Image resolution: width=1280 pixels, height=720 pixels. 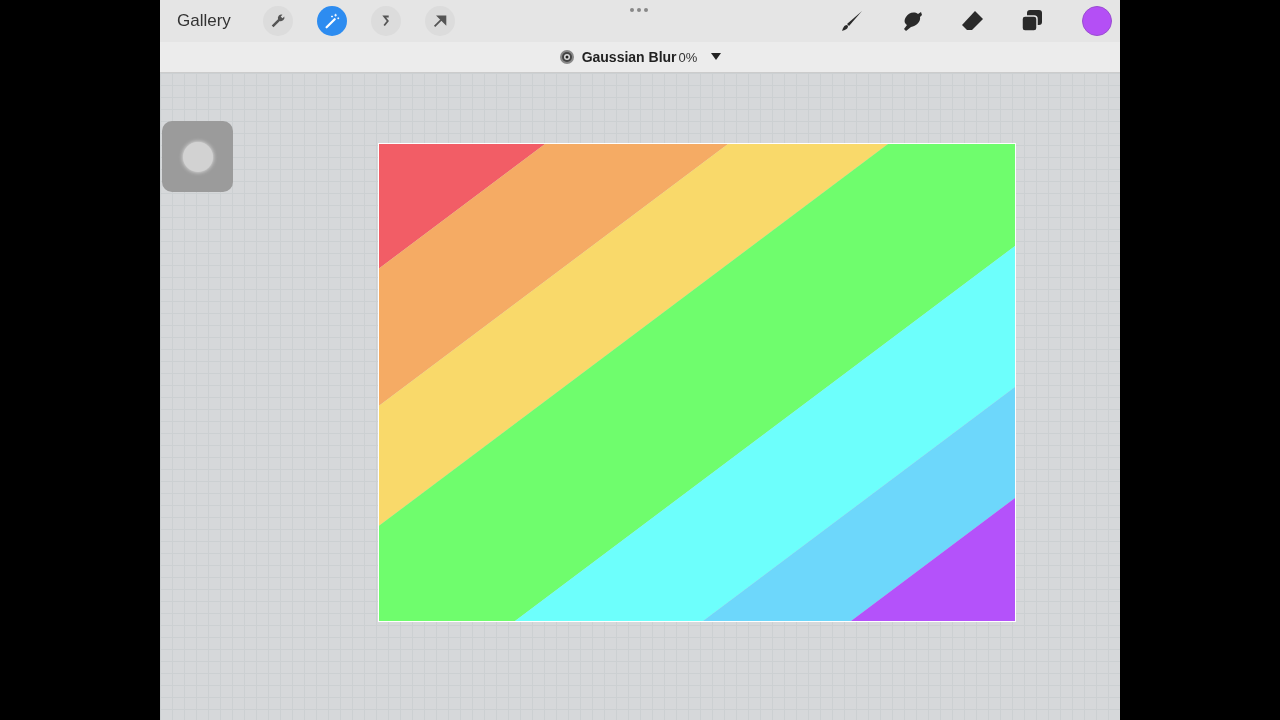 What do you see at coordinates (639, 10) in the screenshot?
I see `more-dots-icon` at bounding box center [639, 10].